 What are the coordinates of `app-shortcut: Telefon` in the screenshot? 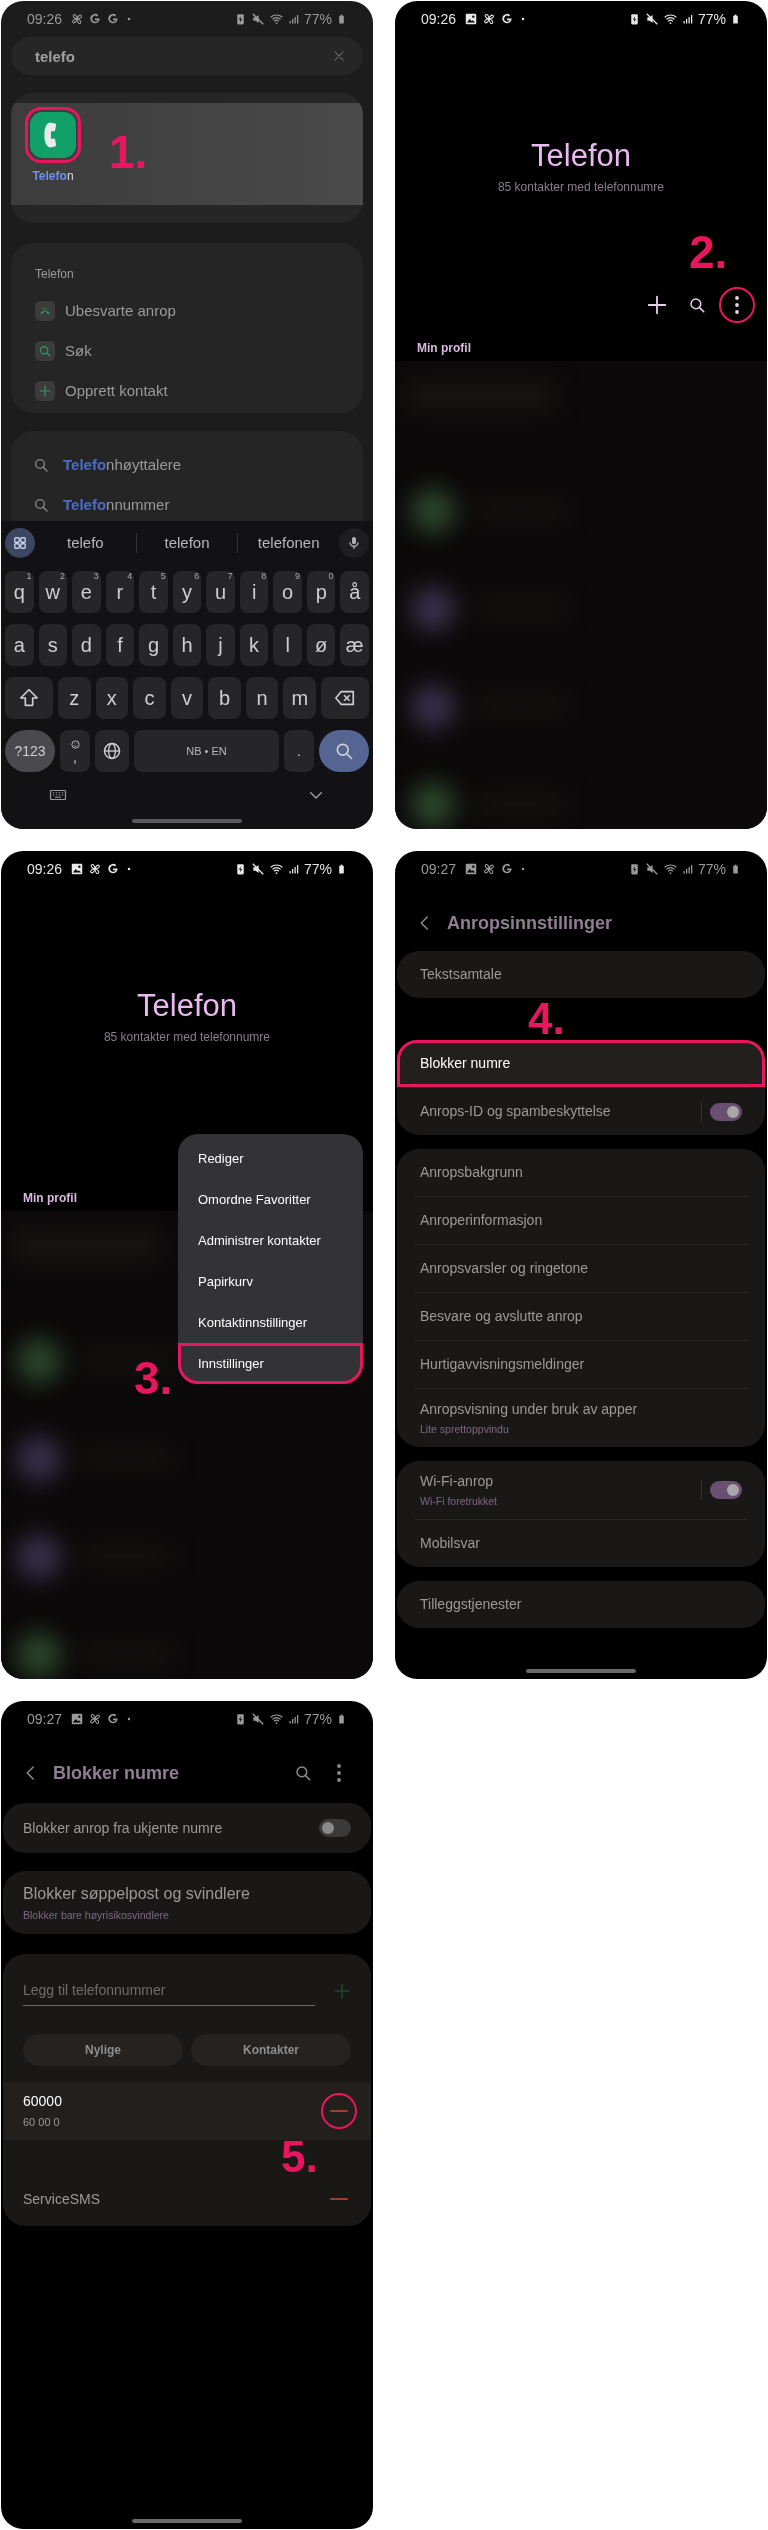 It's located at (53, 146).